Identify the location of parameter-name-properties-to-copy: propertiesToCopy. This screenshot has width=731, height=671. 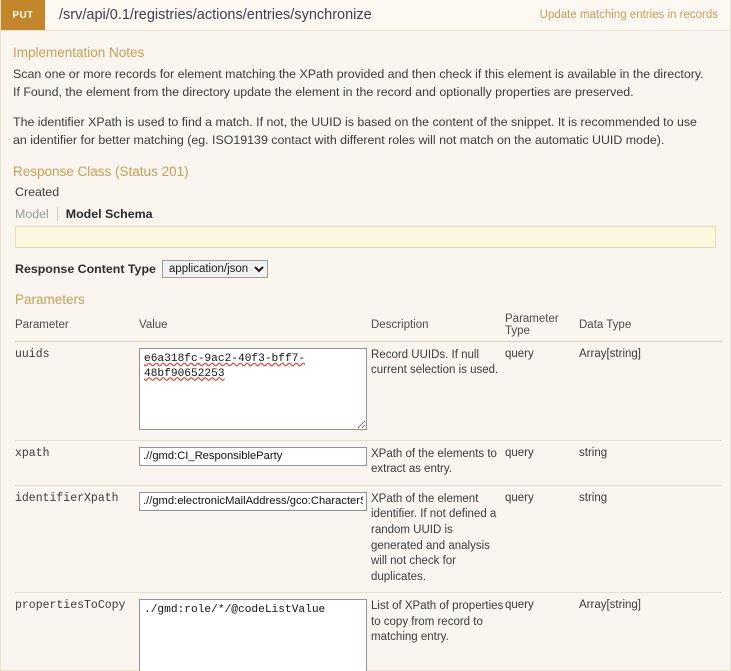
(77, 631).